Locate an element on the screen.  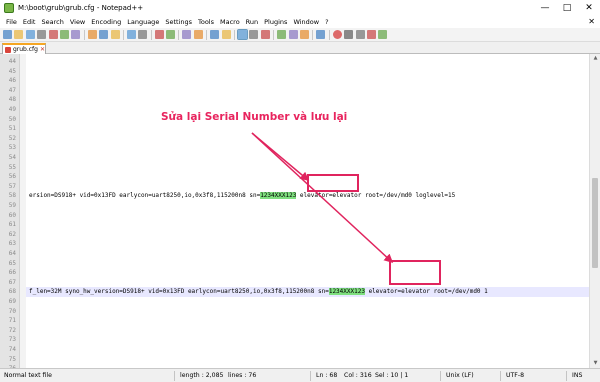
close-document-icon: ✕ is located at coordinates (591, 22).